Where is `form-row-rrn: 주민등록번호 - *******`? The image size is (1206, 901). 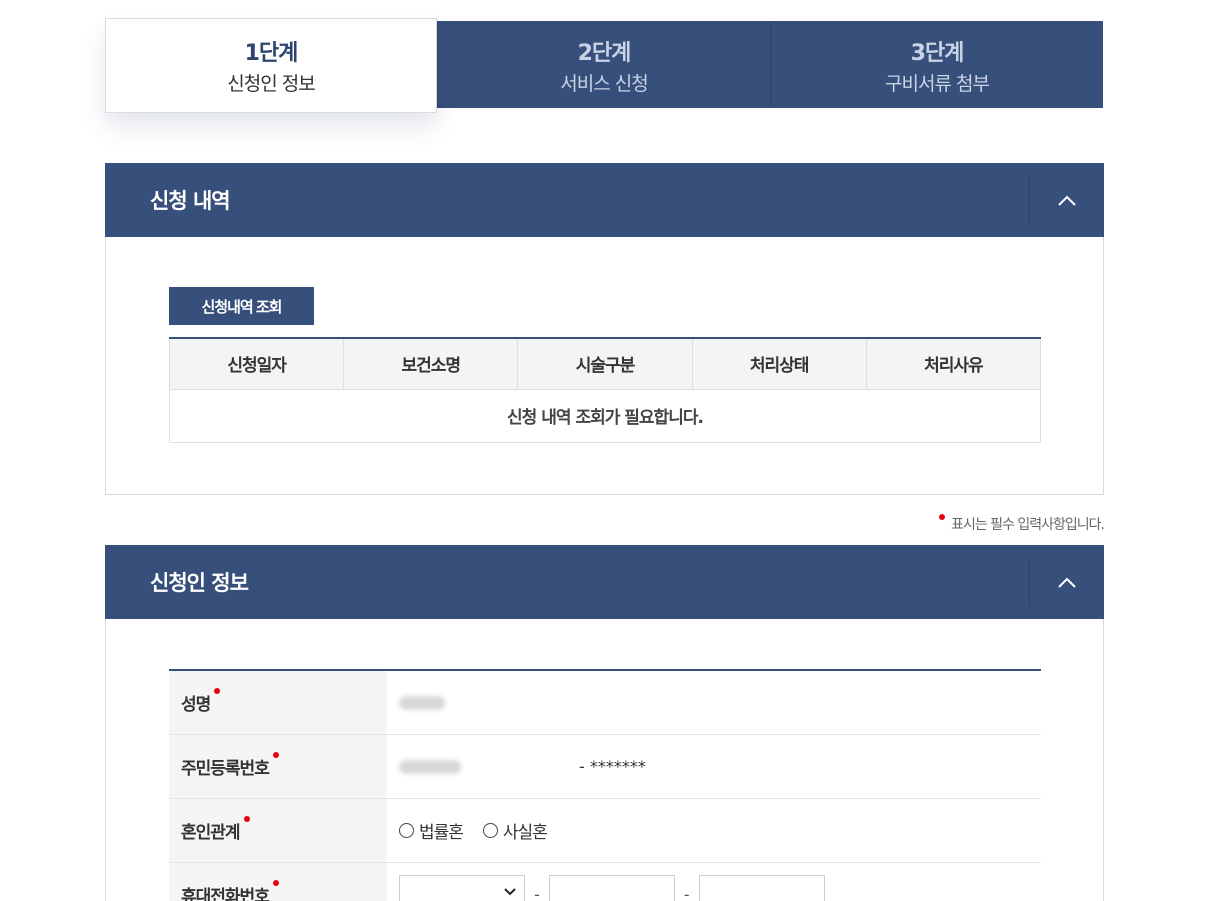
form-row-rrn: 주민등록번호 - ******* is located at coordinates (605, 767).